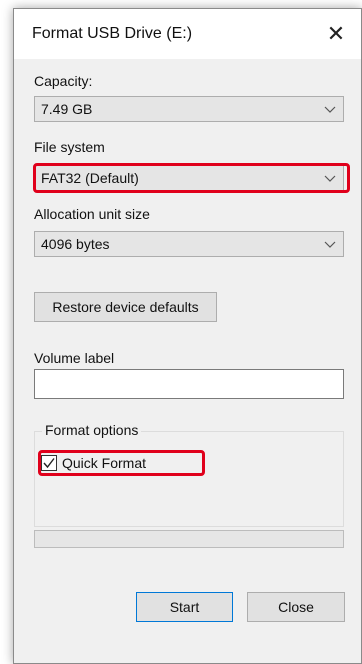 The image size is (362, 664). I want to click on capacity-value: 7.49 GB, so click(67, 109).